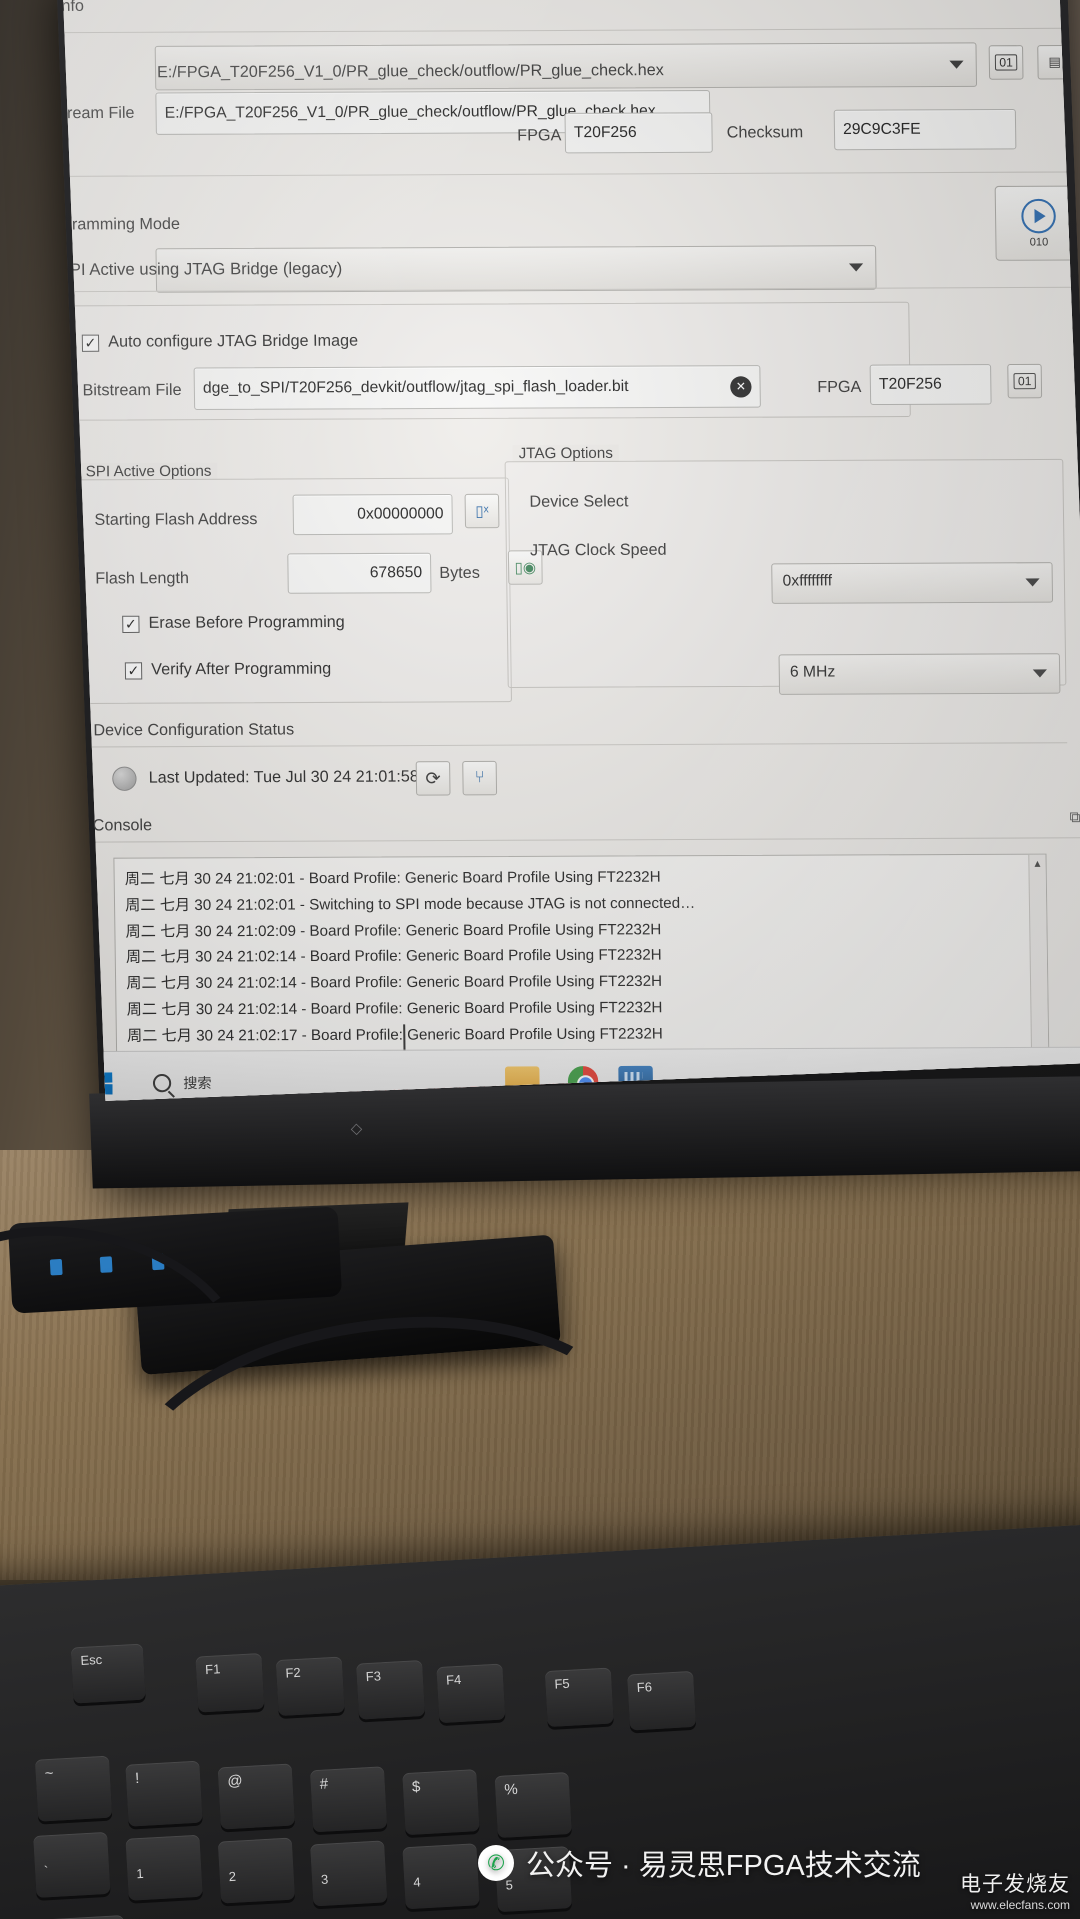 Image resolution: width=1080 pixels, height=1919 pixels. What do you see at coordinates (197, 1083) in the screenshot?
I see `taskbar-search-placeholder: 搜索` at bounding box center [197, 1083].